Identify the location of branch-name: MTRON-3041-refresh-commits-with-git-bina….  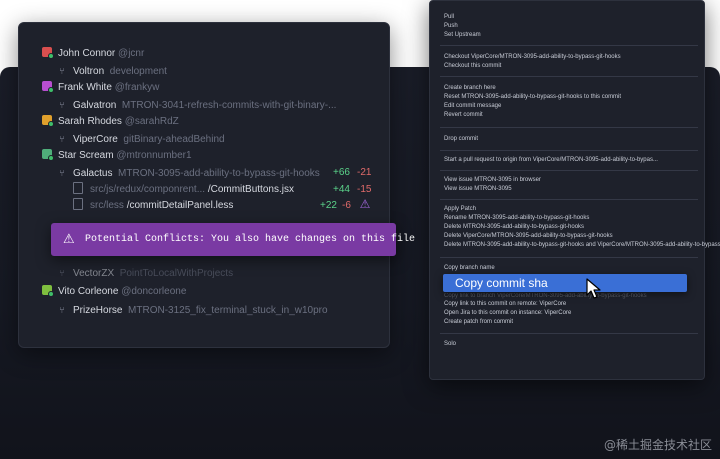
(229, 105).